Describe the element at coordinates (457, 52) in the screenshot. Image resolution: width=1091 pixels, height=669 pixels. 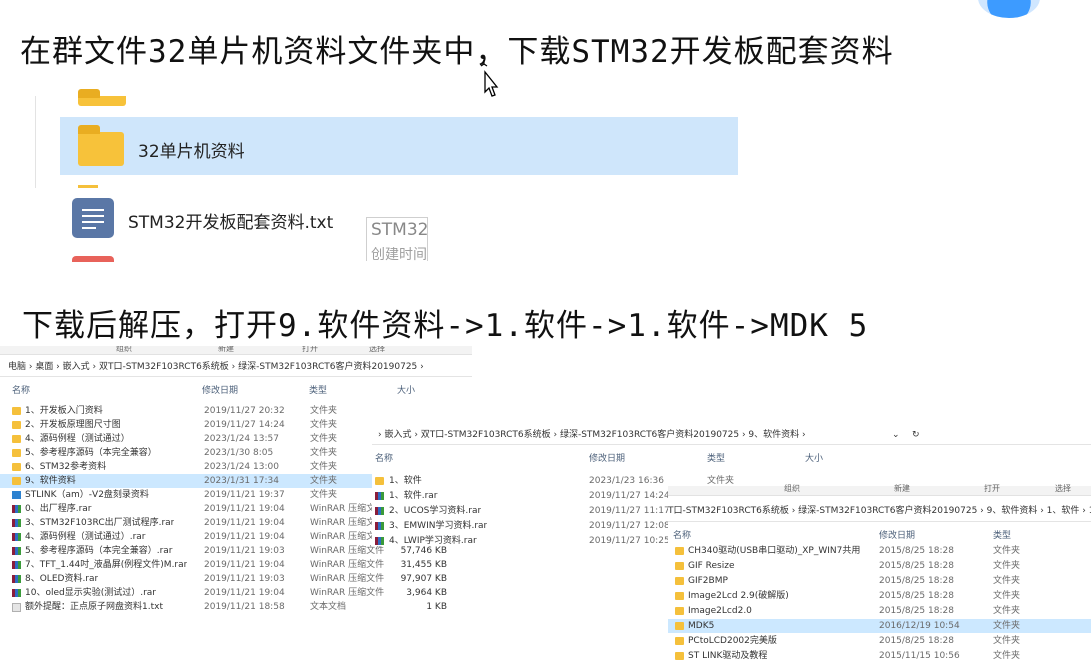
I see `instruction-heading-1: 在群文件32单片机资料文件夹中，下载STM32开发板配套资料` at that location.